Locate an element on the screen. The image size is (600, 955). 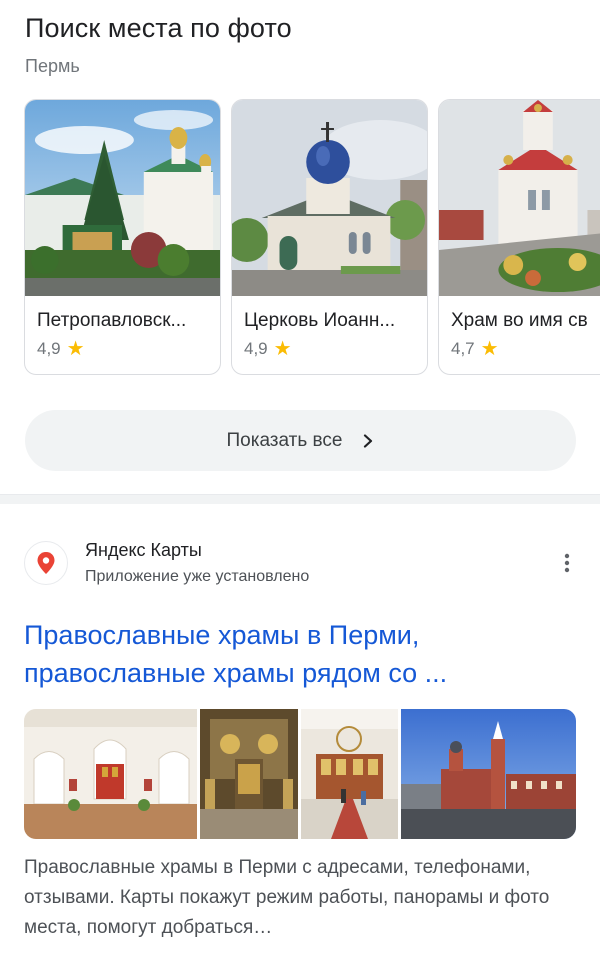
section-header: Поиск места по фото Пермь is located at coordinates (158, 44).